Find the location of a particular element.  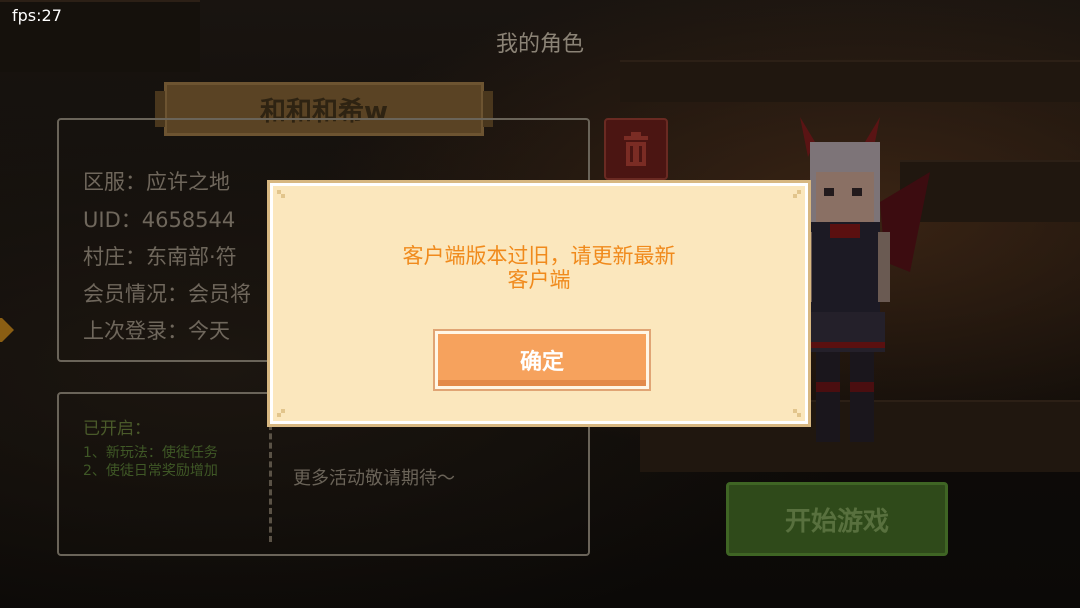

village-info: 村庄：东南部·符 is located at coordinates (160, 257).